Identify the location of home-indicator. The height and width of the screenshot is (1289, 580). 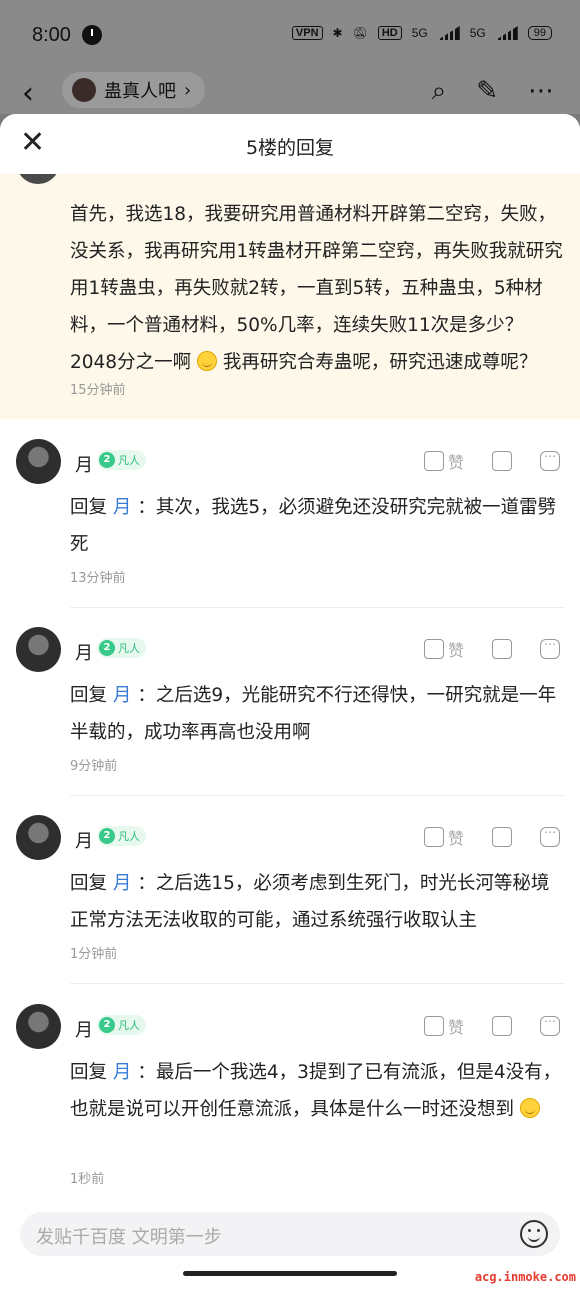
(290, 1273).